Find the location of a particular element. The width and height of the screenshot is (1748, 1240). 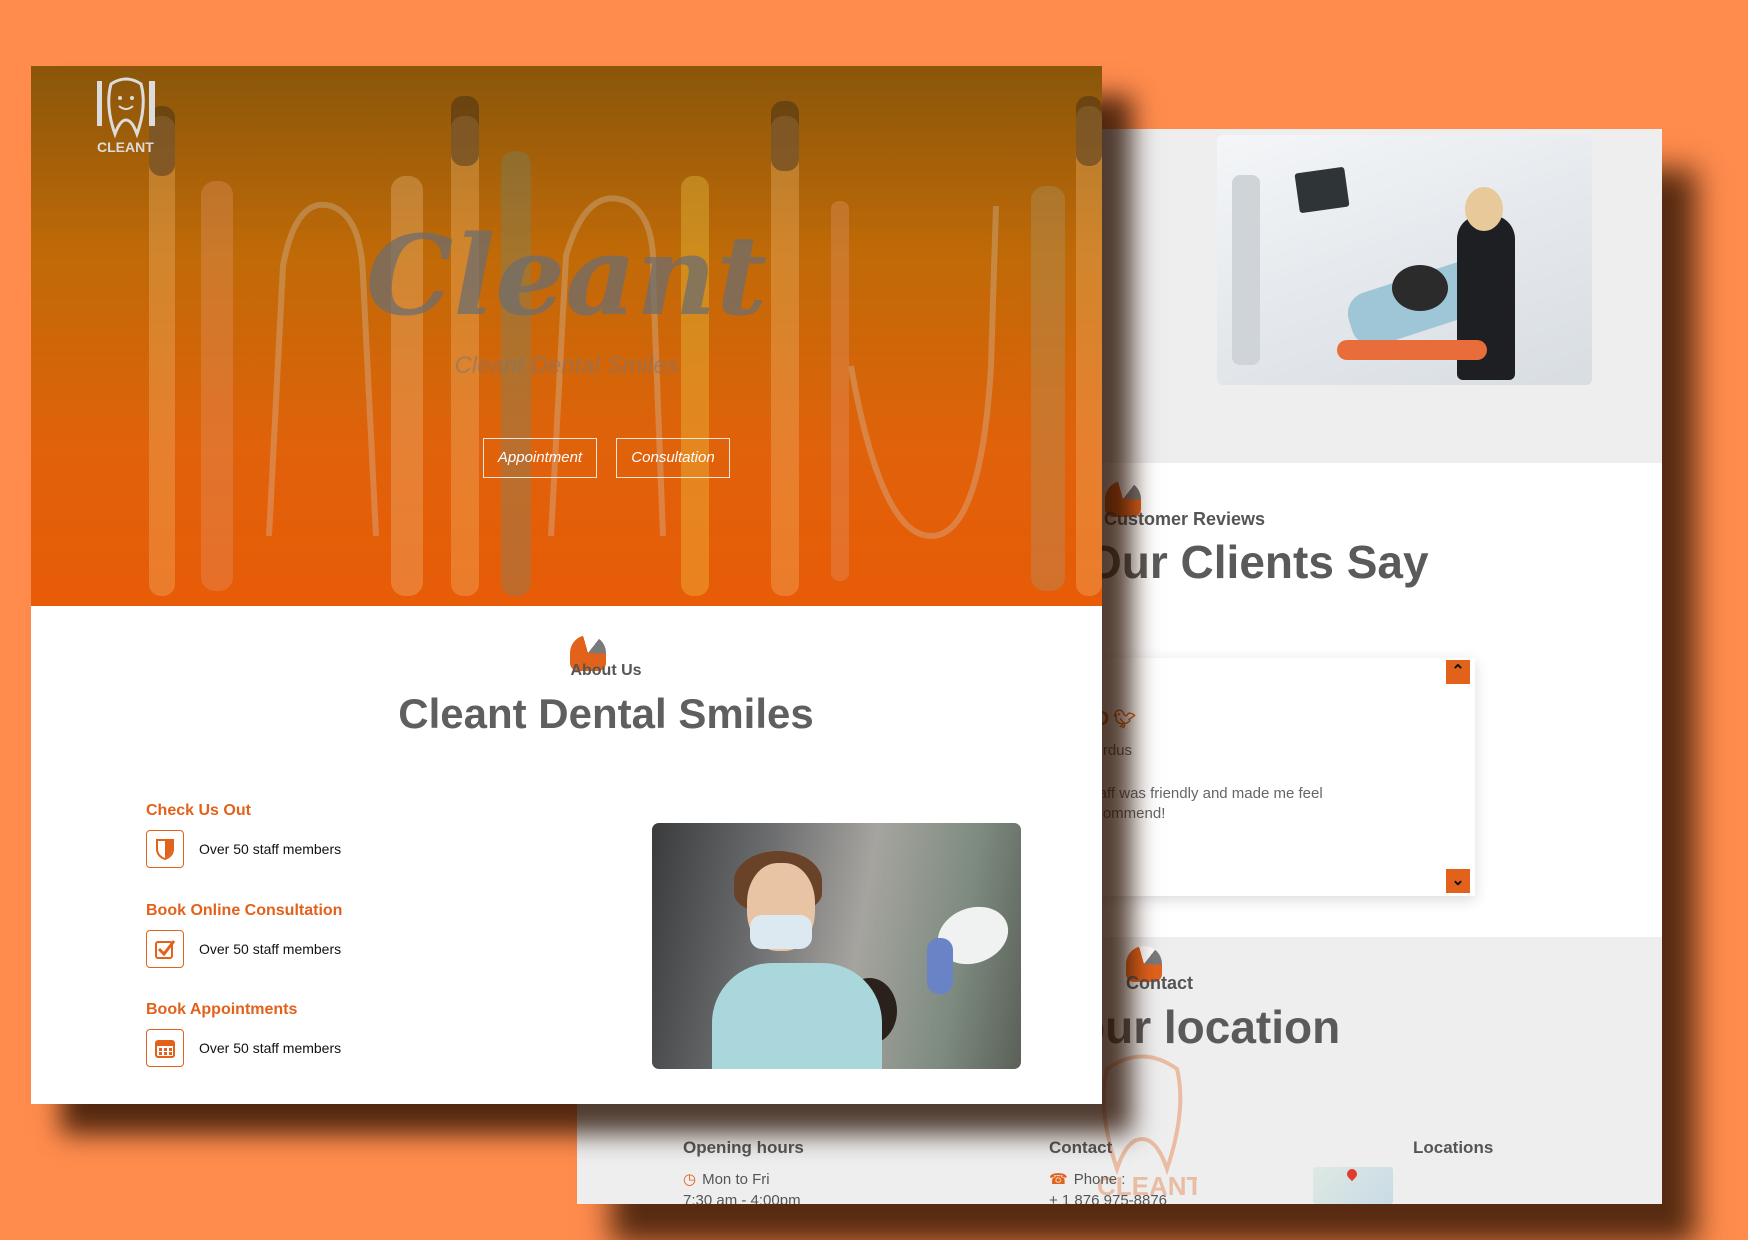

location-map-thumbnail is located at coordinates (1353, 1185).